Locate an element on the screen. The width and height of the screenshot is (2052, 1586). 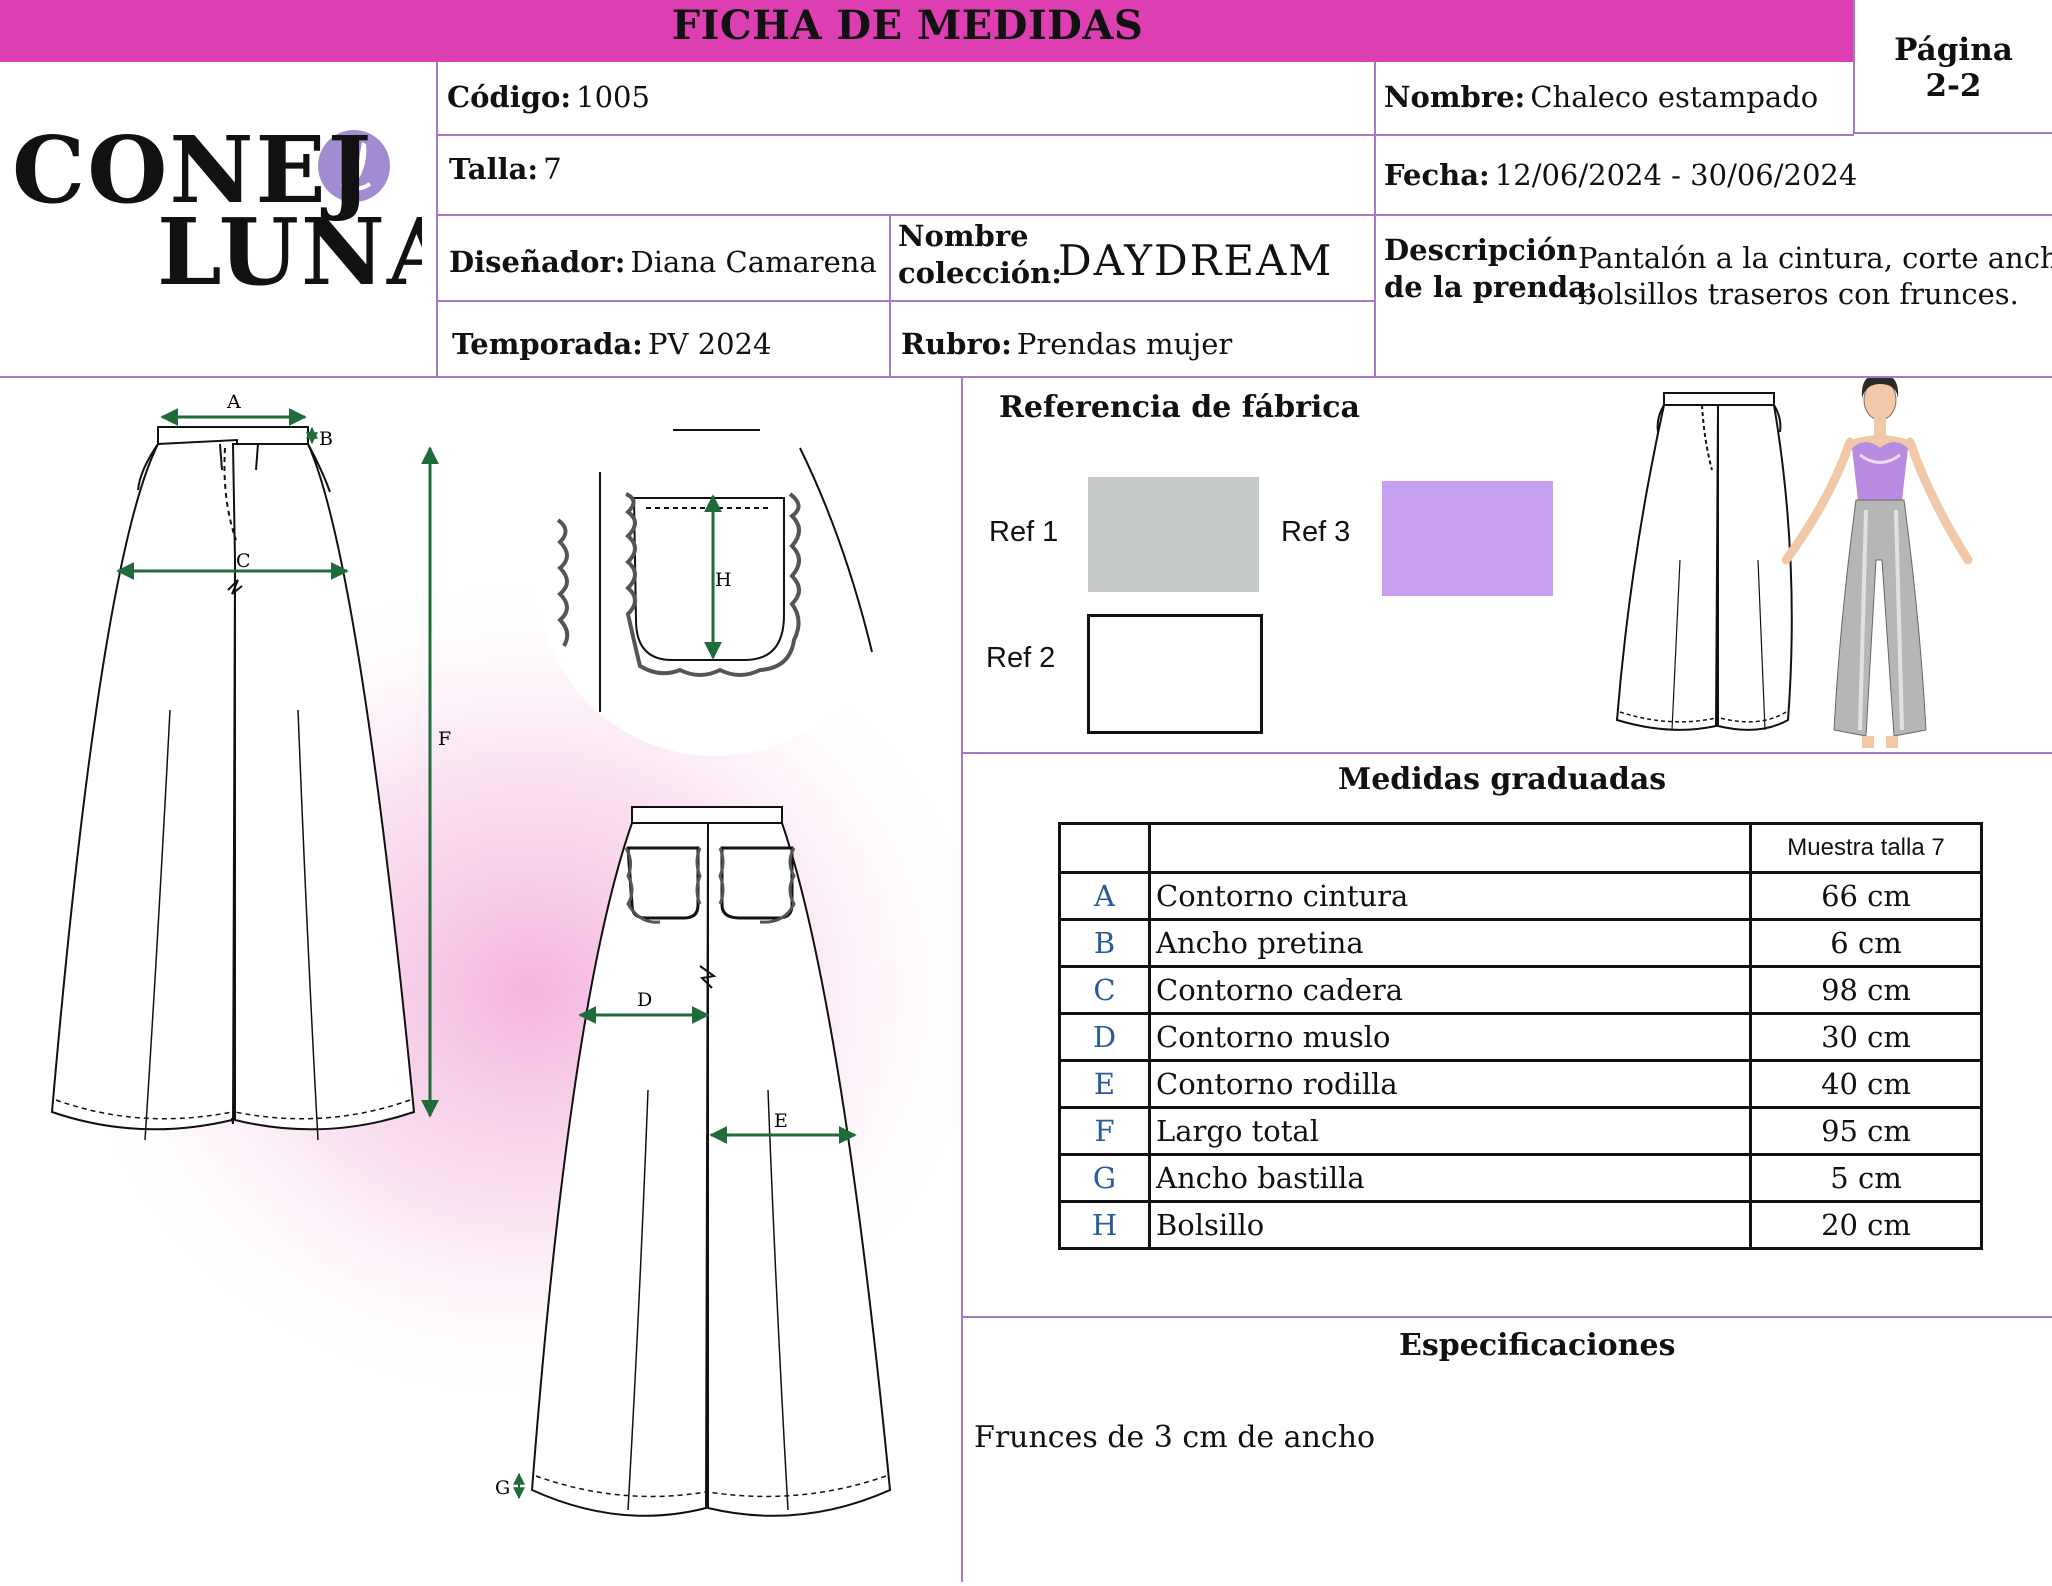
mark-c-label: C is located at coordinates (243, 561).